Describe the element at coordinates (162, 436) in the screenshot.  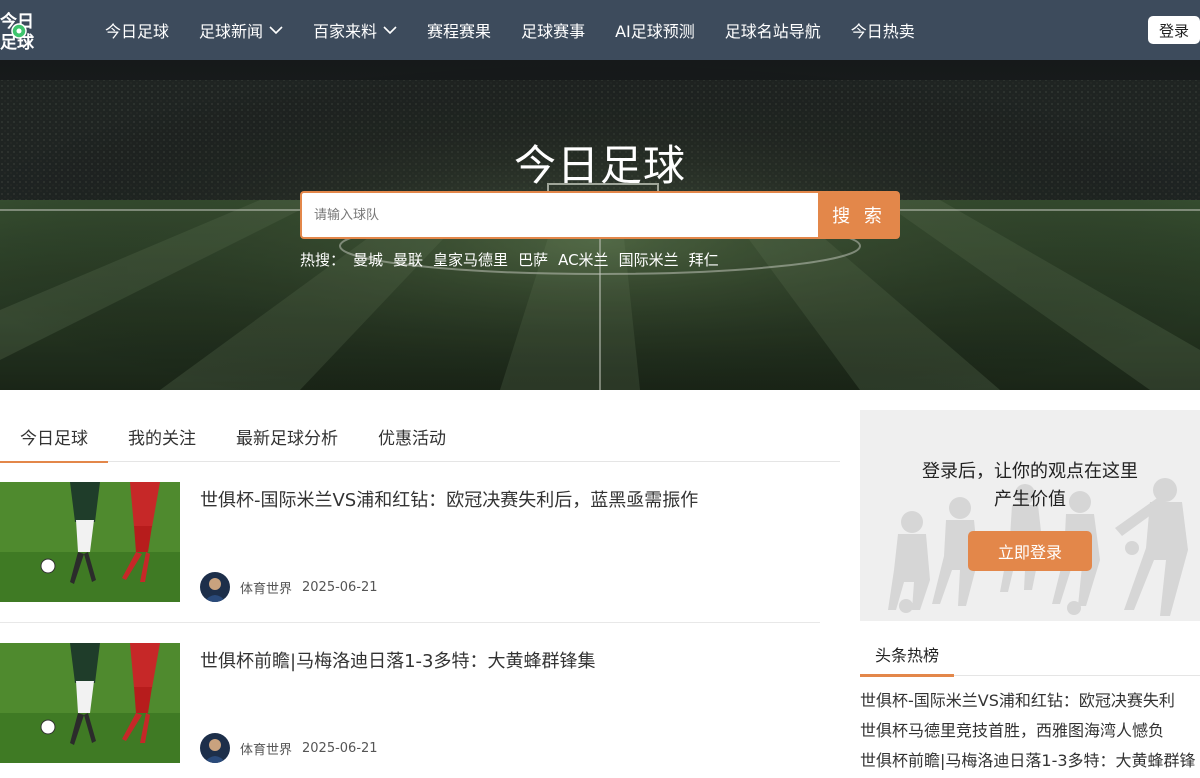
I see `tab-my-follows: 我的关注` at that location.